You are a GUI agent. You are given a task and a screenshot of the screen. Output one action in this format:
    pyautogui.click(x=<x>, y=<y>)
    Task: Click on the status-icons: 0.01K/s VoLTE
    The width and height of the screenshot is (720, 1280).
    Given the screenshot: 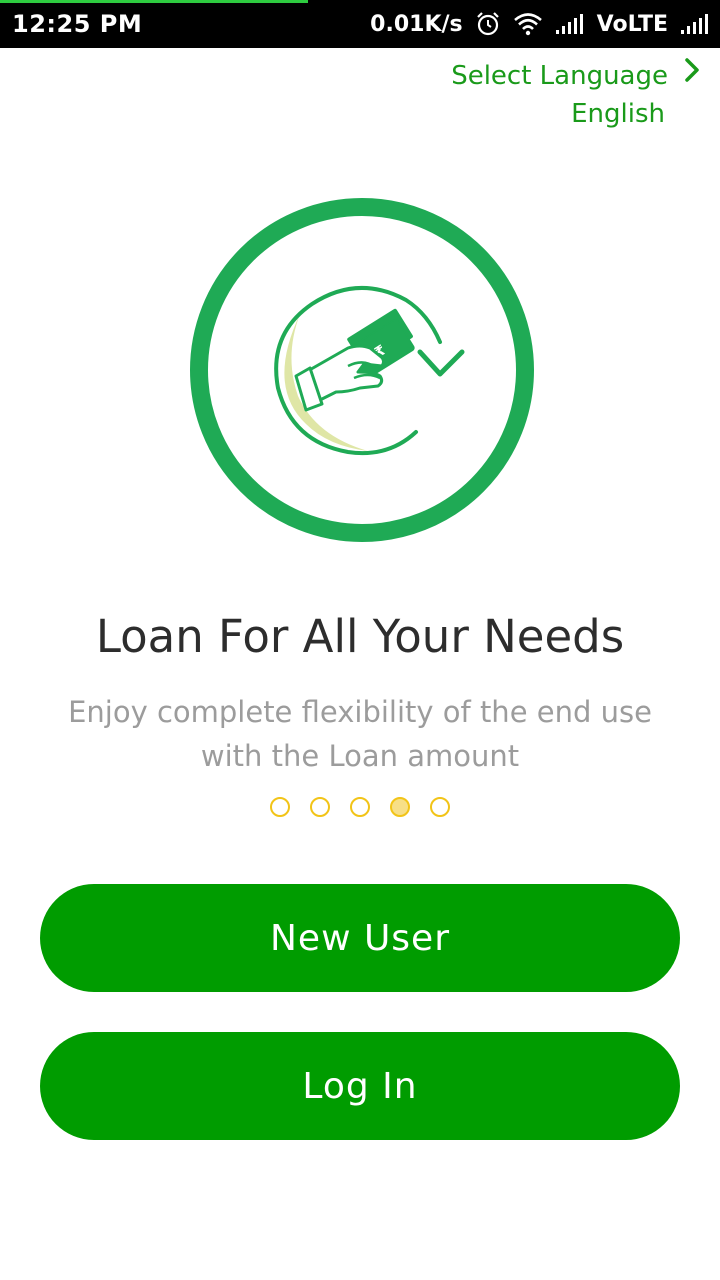 What is the action you would take?
    pyautogui.click(x=540, y=24)
    